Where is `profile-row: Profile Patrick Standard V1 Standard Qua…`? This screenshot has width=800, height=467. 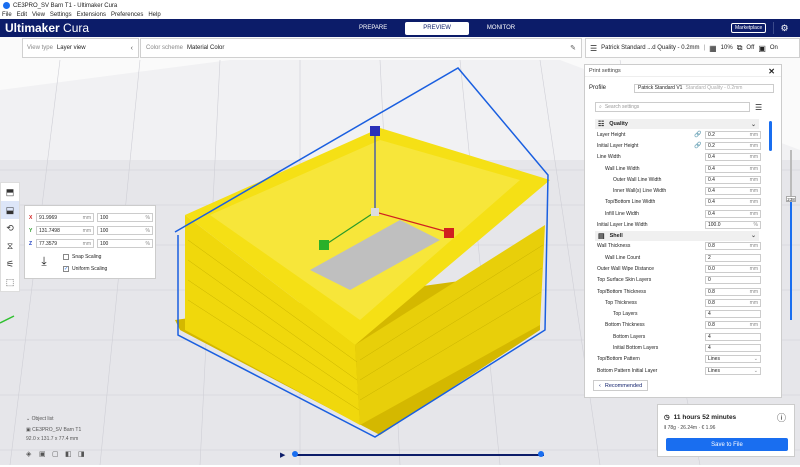
profile-row: Profile Patrick Standard V1 Standard Qua… is located at coordinates (682, 88).